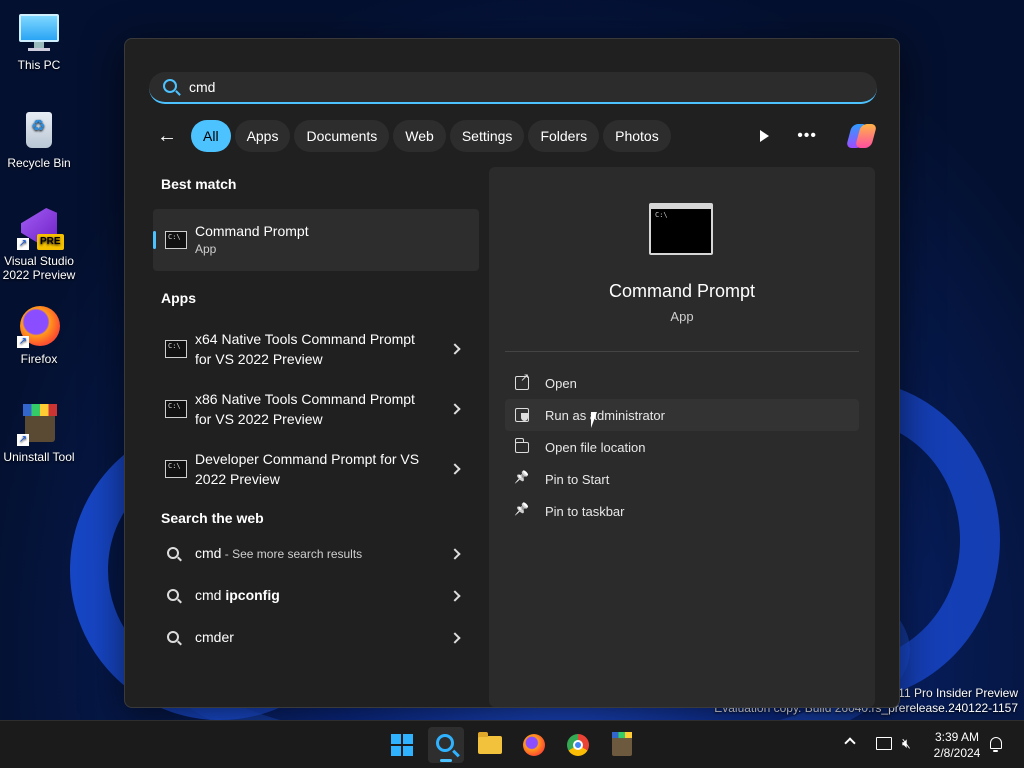 This screenshot has height=768, width=1024. What do you see at coordinates (316, 638) in the screenshot?
I see `web-result-item: cmder` at bounding box center [316, 638].